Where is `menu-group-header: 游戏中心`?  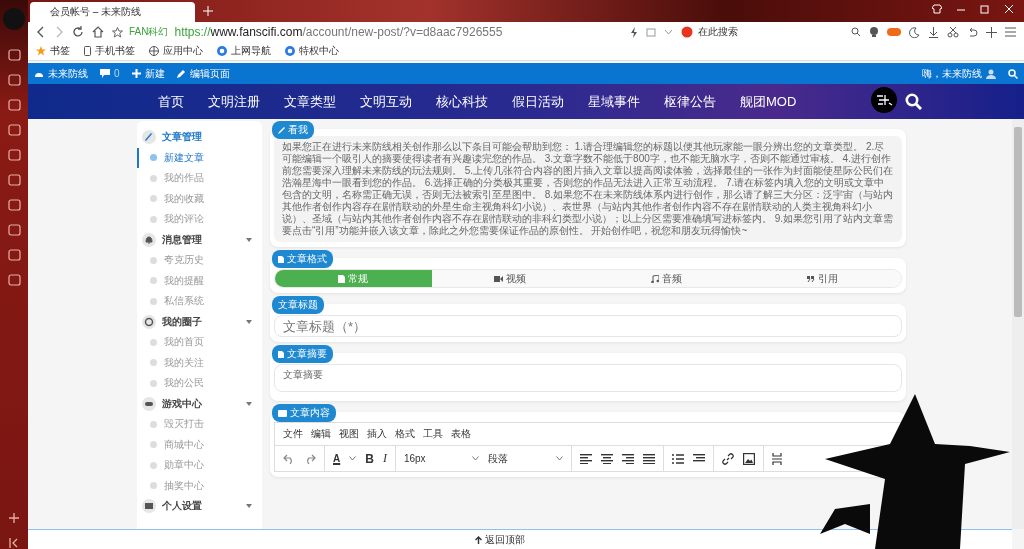 menu-group-header: 游戏中心 is located at coordinates (199, 403).